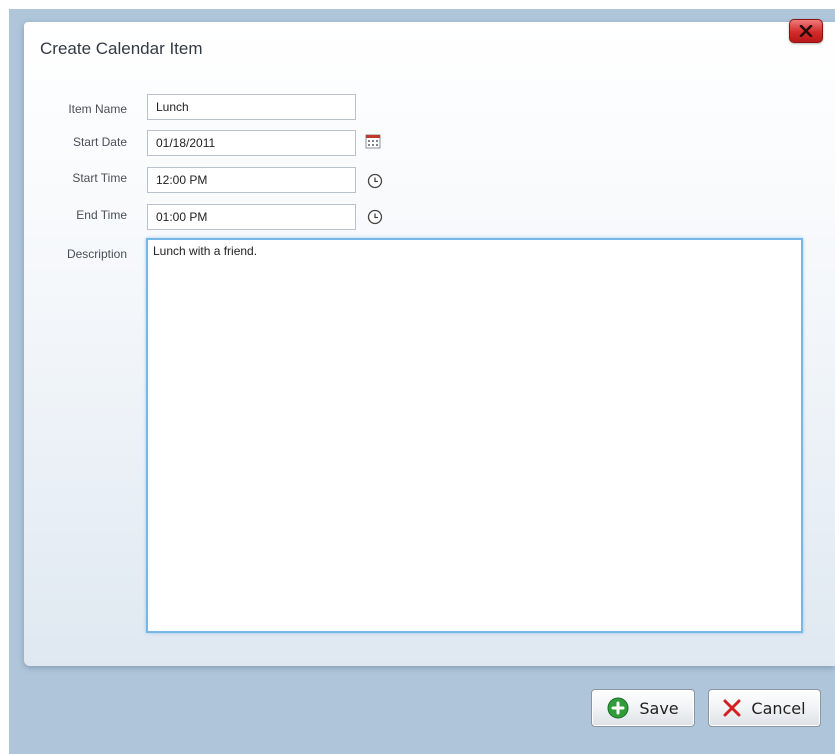 This screenshot has width=835, height=754. I want to click on end-time-label: End Time, so click(101, 215).